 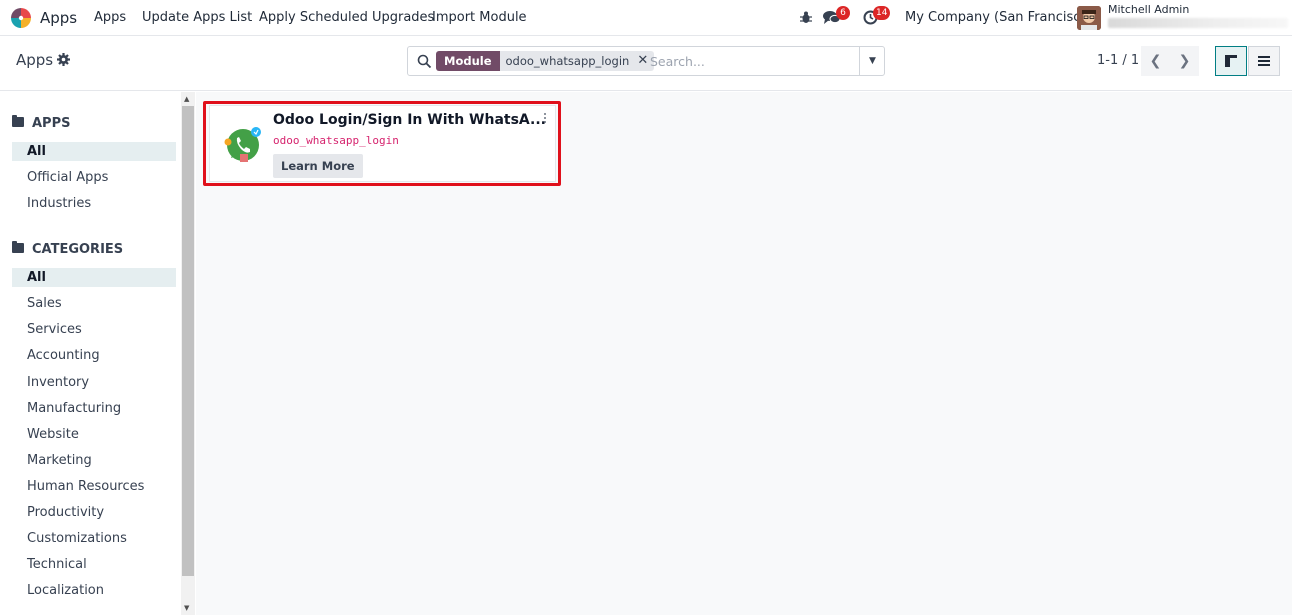 What do you see at coordinates (336, 140) in the screenshot?
I see `module-technical-name: odoo_whatsapp_login` at bounding box center [336, 140].